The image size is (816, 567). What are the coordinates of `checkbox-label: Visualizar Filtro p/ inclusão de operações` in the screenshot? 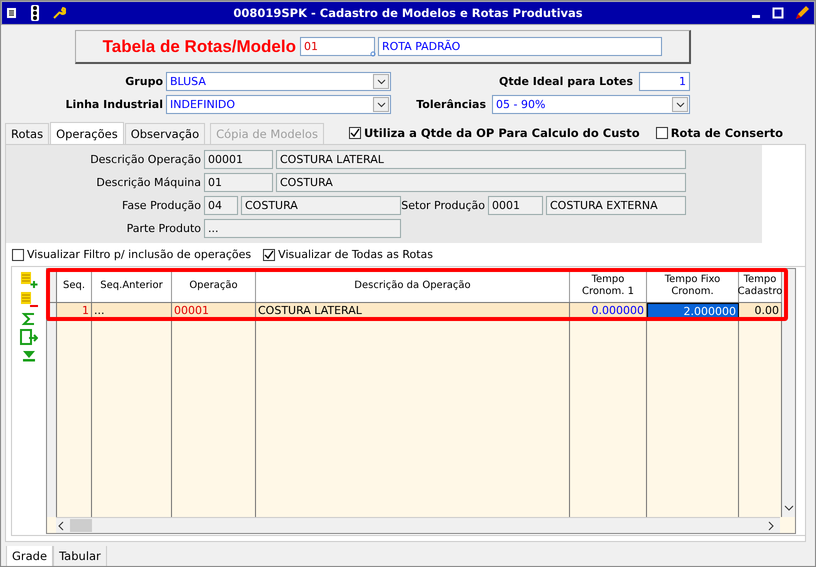 It's located at (139, 254).